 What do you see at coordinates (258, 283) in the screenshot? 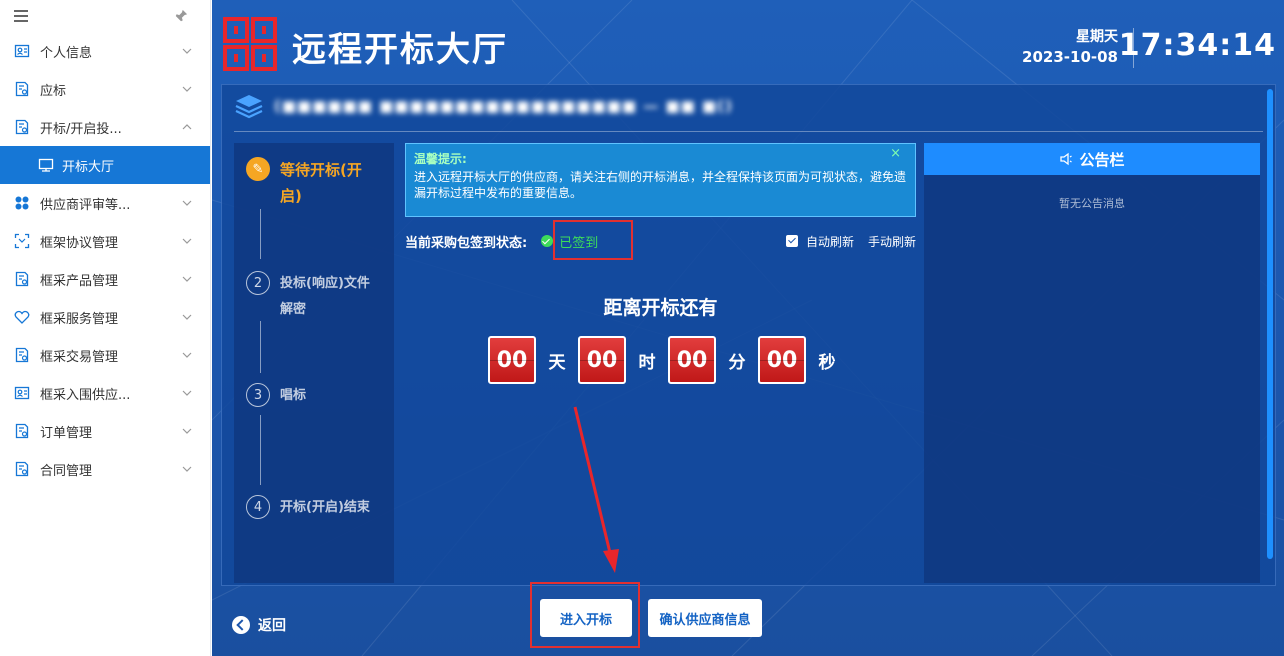
I see `step-number: 2` at bounding box center [258, 283].